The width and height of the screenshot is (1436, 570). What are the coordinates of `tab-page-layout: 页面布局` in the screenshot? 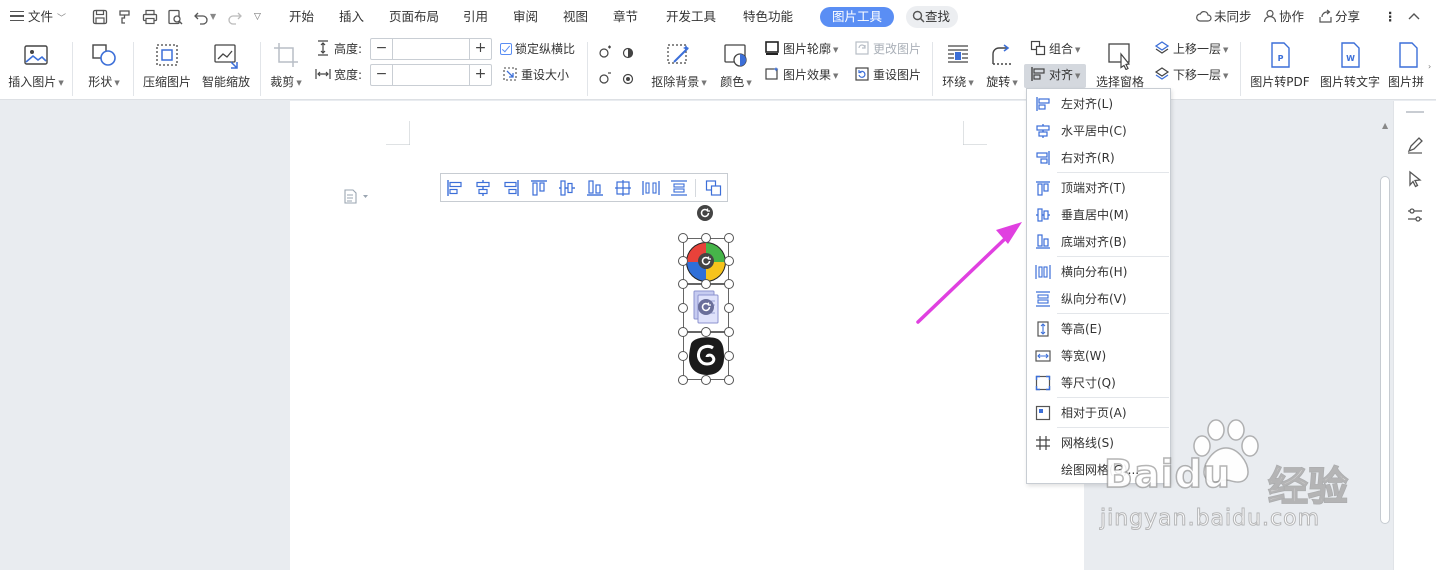 It's located at (414, 17).